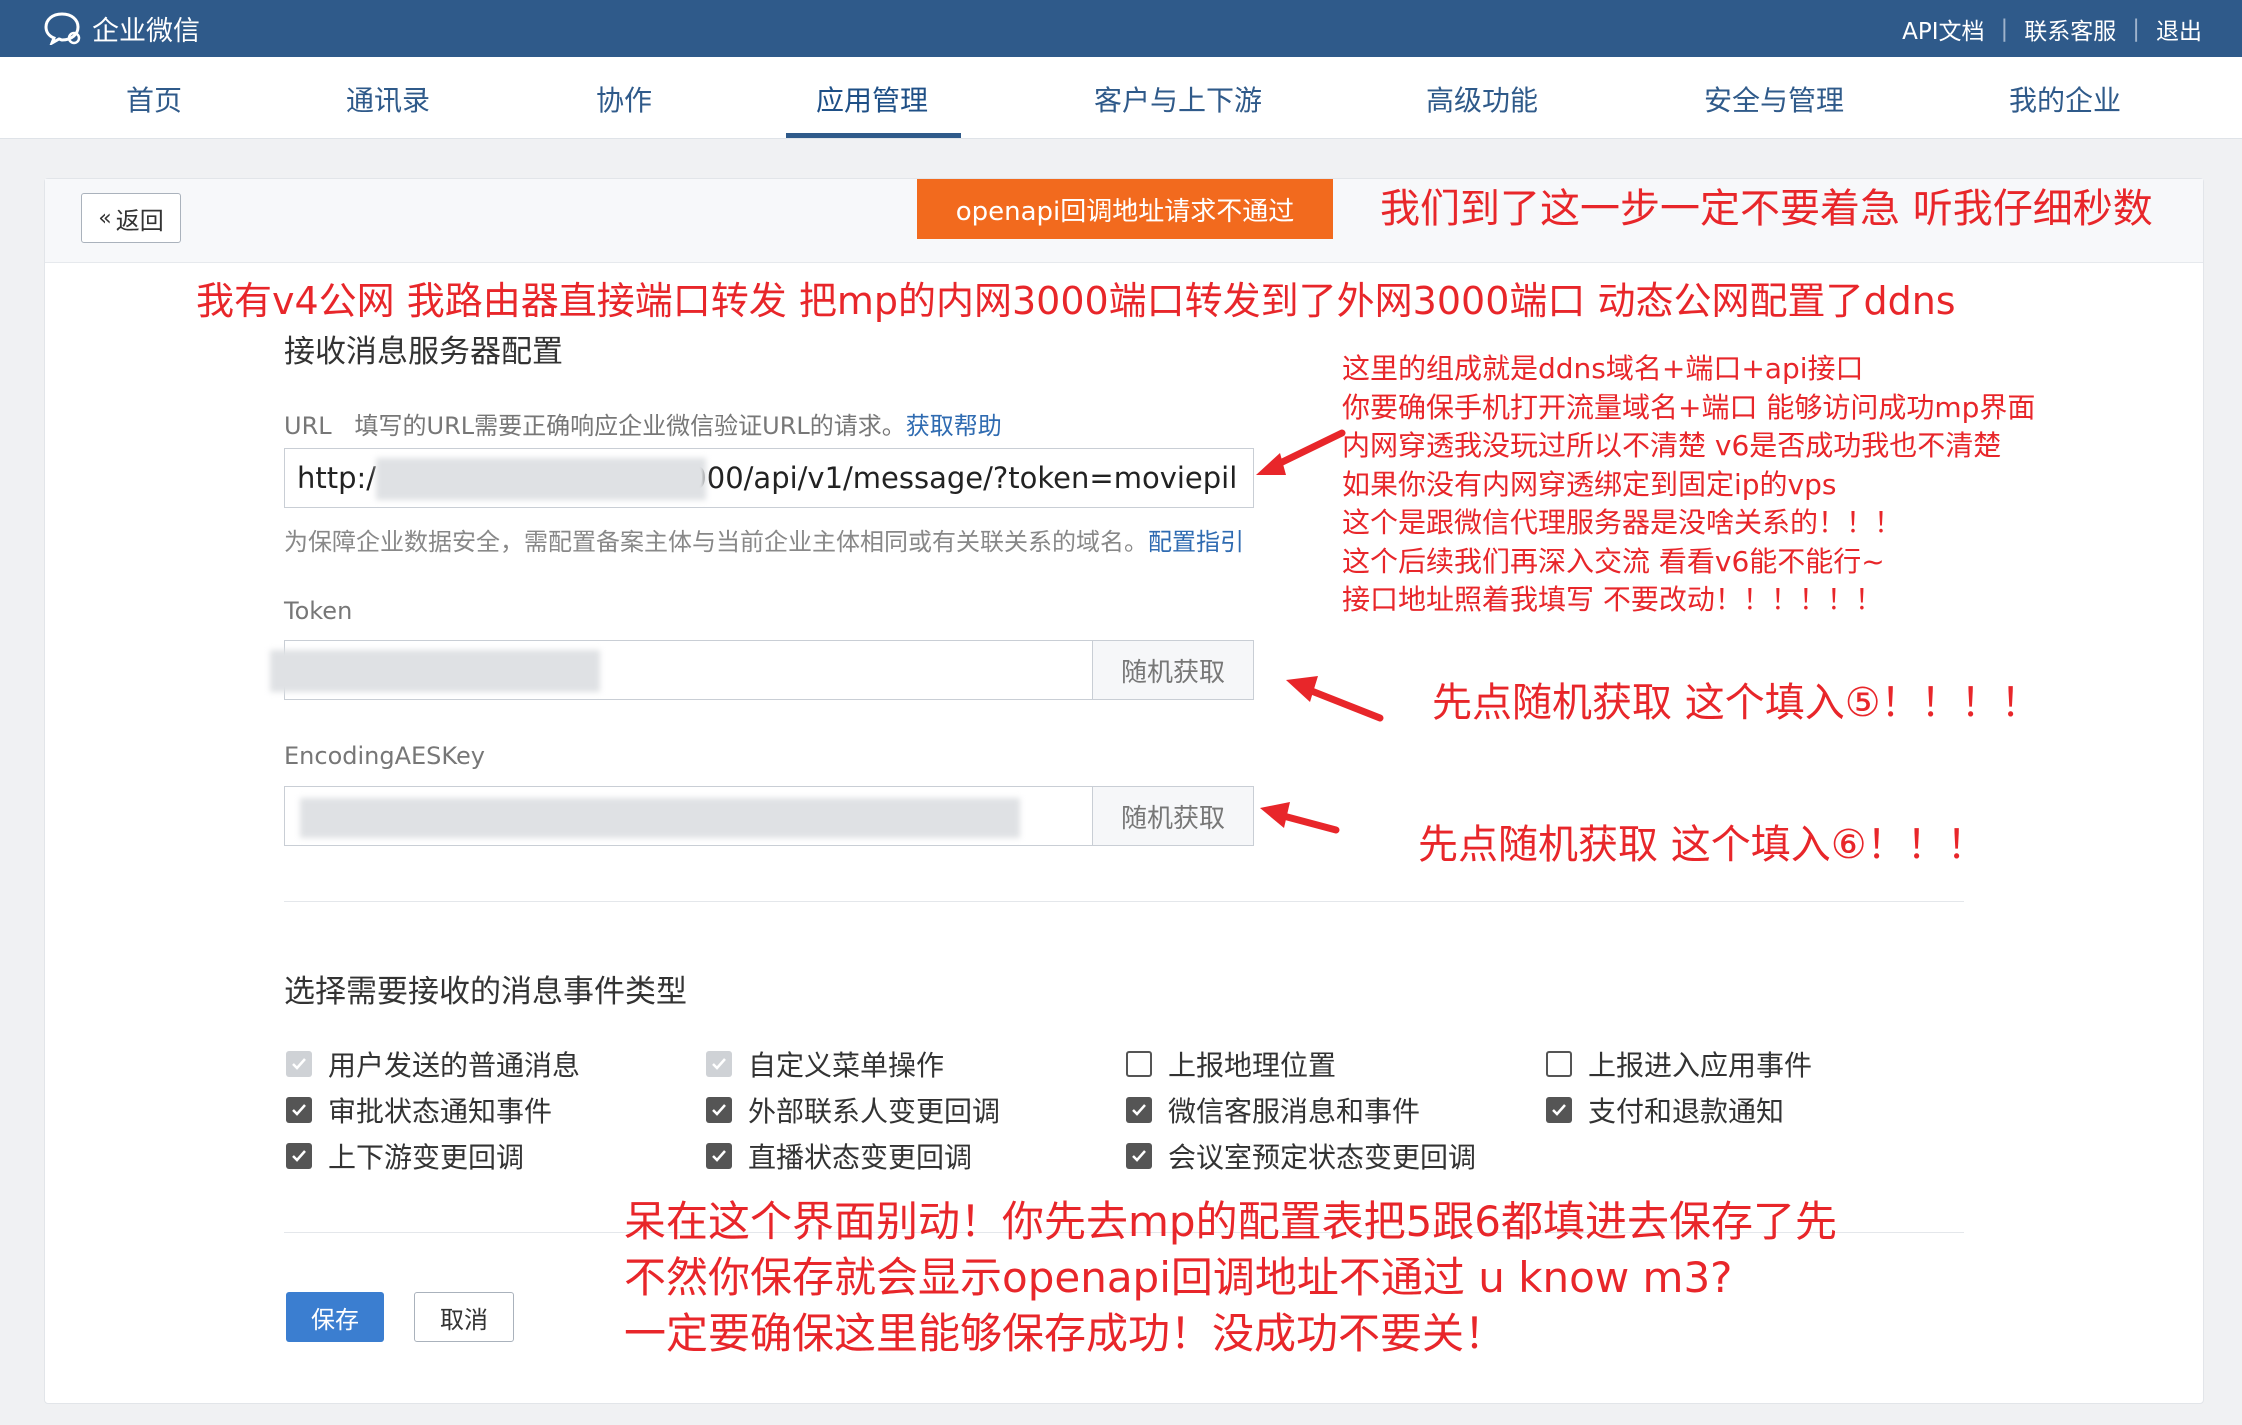  What do you see at coordinates (1121, 28) in the screenshot?
I see `top-bar: 企业微信 API文档 | 联系客服 | 退出` at bounding box center [1121, 28].